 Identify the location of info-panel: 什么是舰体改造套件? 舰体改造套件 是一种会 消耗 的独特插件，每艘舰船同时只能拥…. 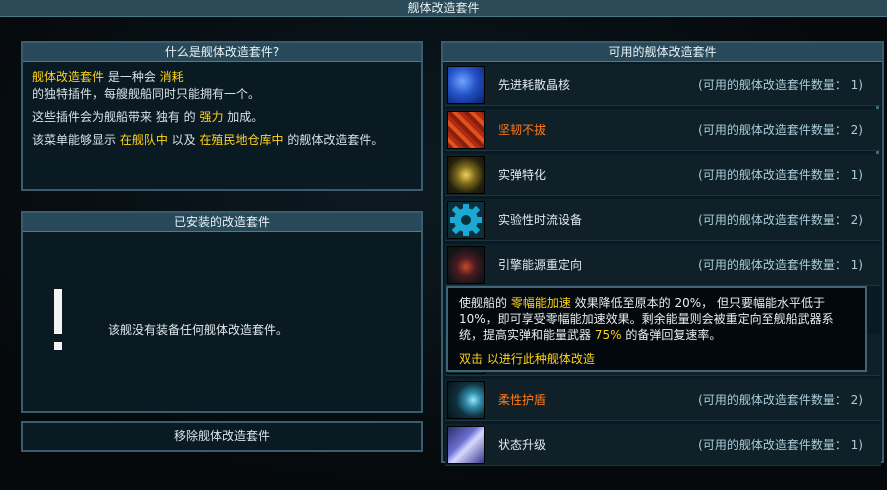
(222, 116).